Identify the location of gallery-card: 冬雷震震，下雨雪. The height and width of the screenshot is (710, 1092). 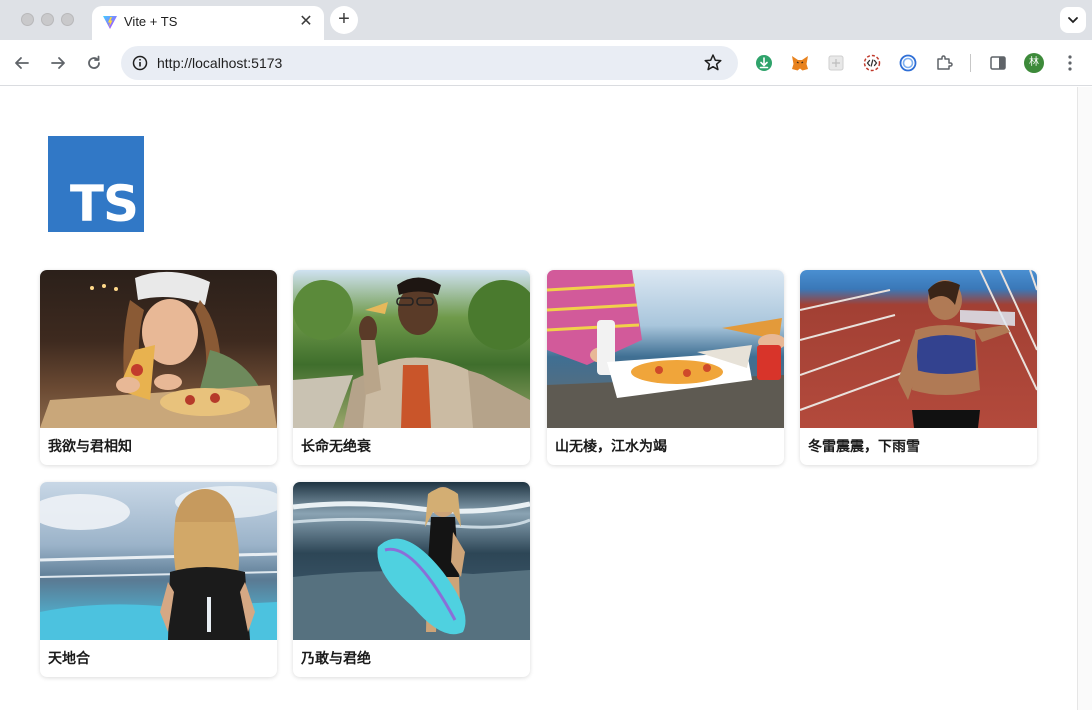
(918, 367).